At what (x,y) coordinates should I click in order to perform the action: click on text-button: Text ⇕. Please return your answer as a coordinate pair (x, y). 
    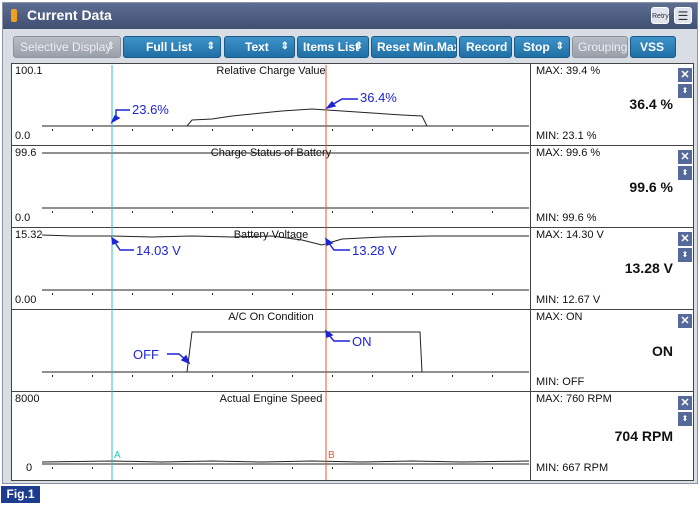
    Looking at the image, I should click on (259, 47).